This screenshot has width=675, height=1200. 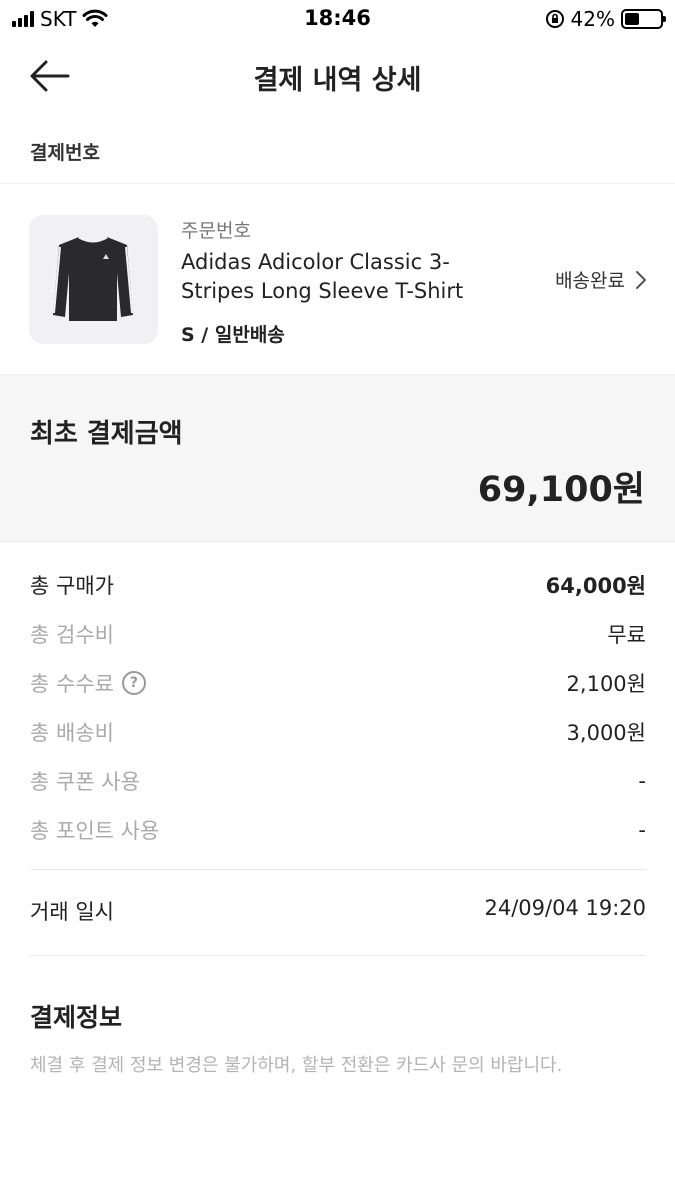 What do you see at coordinates (338, 829) in the screenshot?
I see `breakdown-row: 총 포인트 사용 -` at bounding box center [338, 829].